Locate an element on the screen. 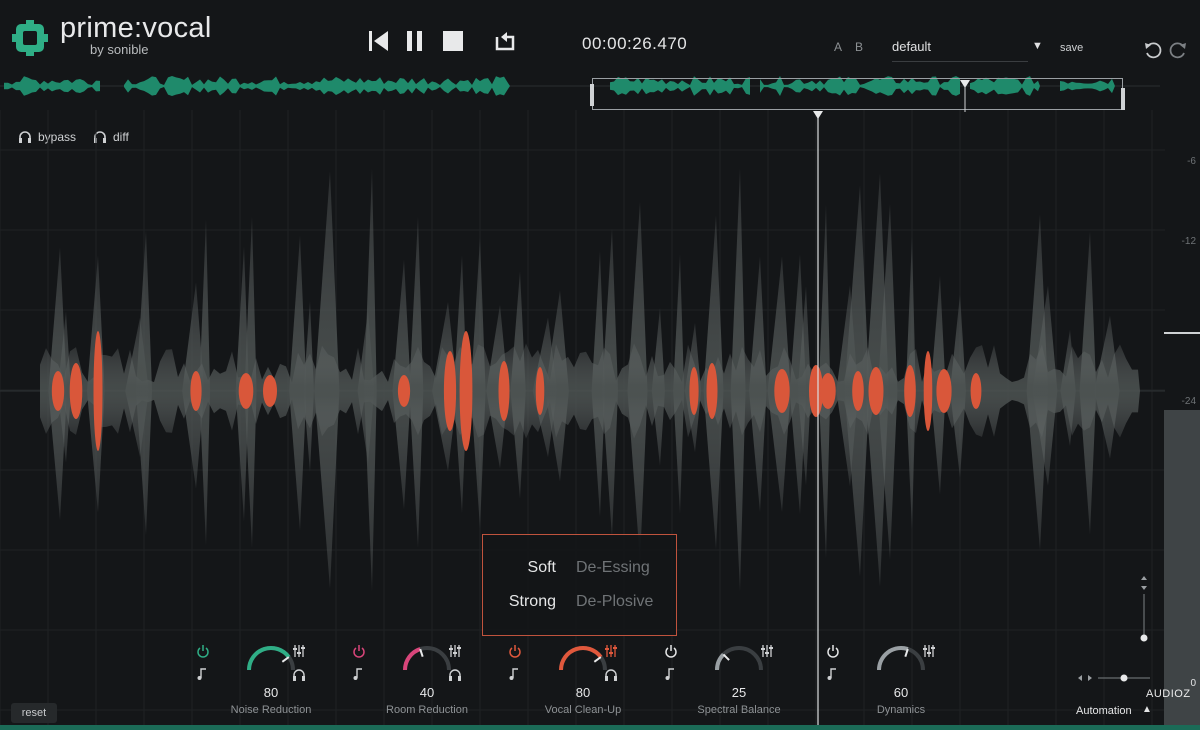 Image resolution: width=1200 pixels, height=730 pixels. overview-playhead is located at coordinates (965, 96).